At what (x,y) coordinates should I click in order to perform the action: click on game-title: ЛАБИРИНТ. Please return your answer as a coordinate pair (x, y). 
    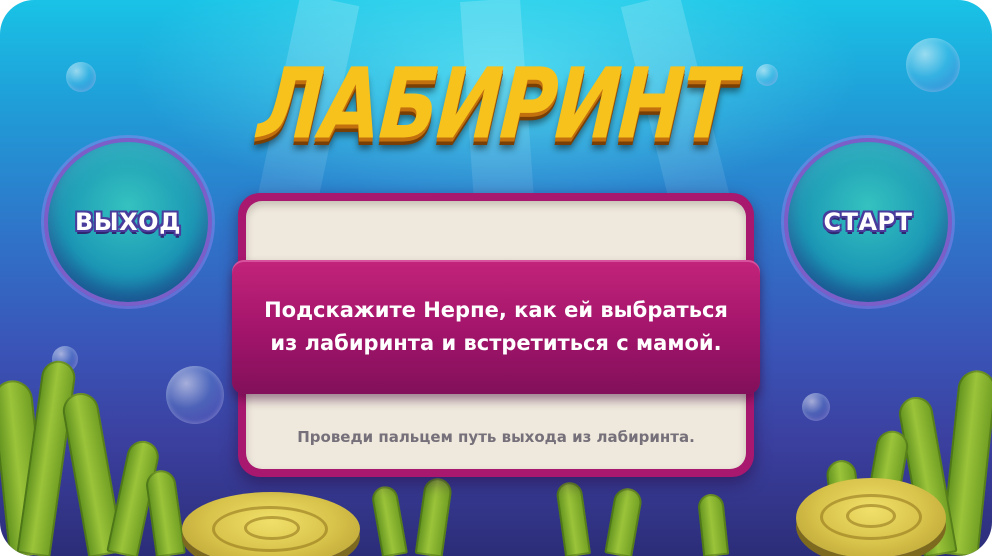
    Looking at the image, I should click on (496, 105).